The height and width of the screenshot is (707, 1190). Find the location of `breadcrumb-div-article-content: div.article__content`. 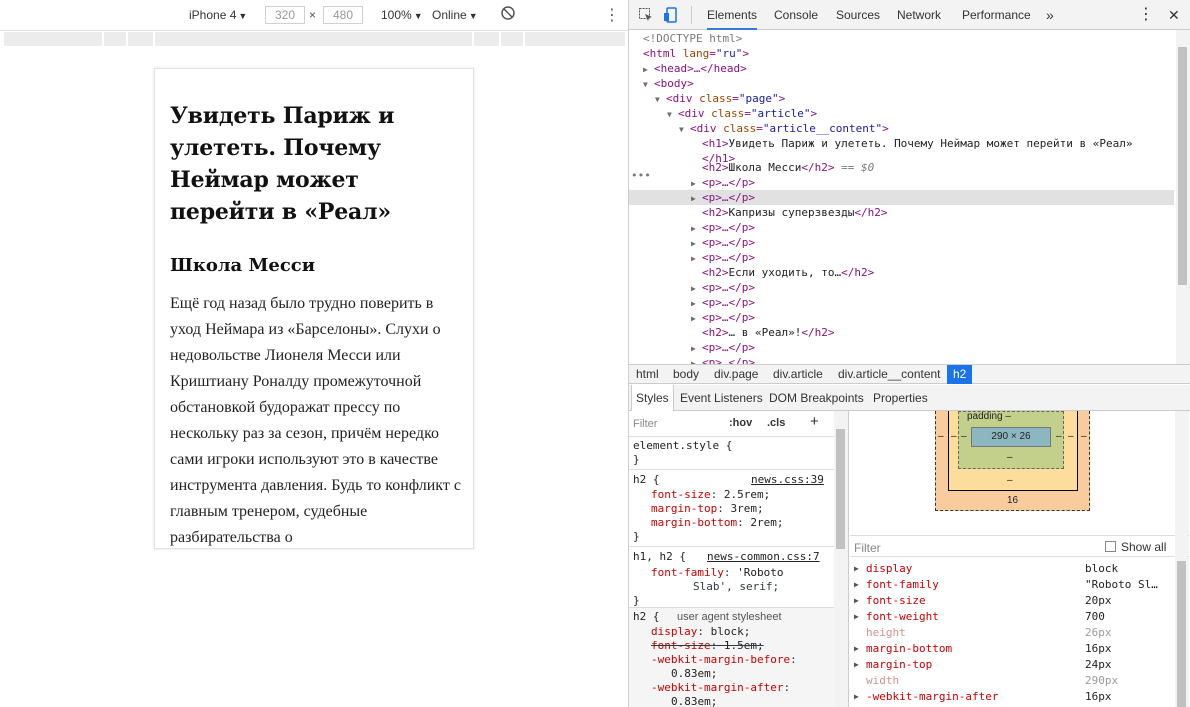

breadcrumb-div-article-content: div.article__content is located at coordinates (889, 374).